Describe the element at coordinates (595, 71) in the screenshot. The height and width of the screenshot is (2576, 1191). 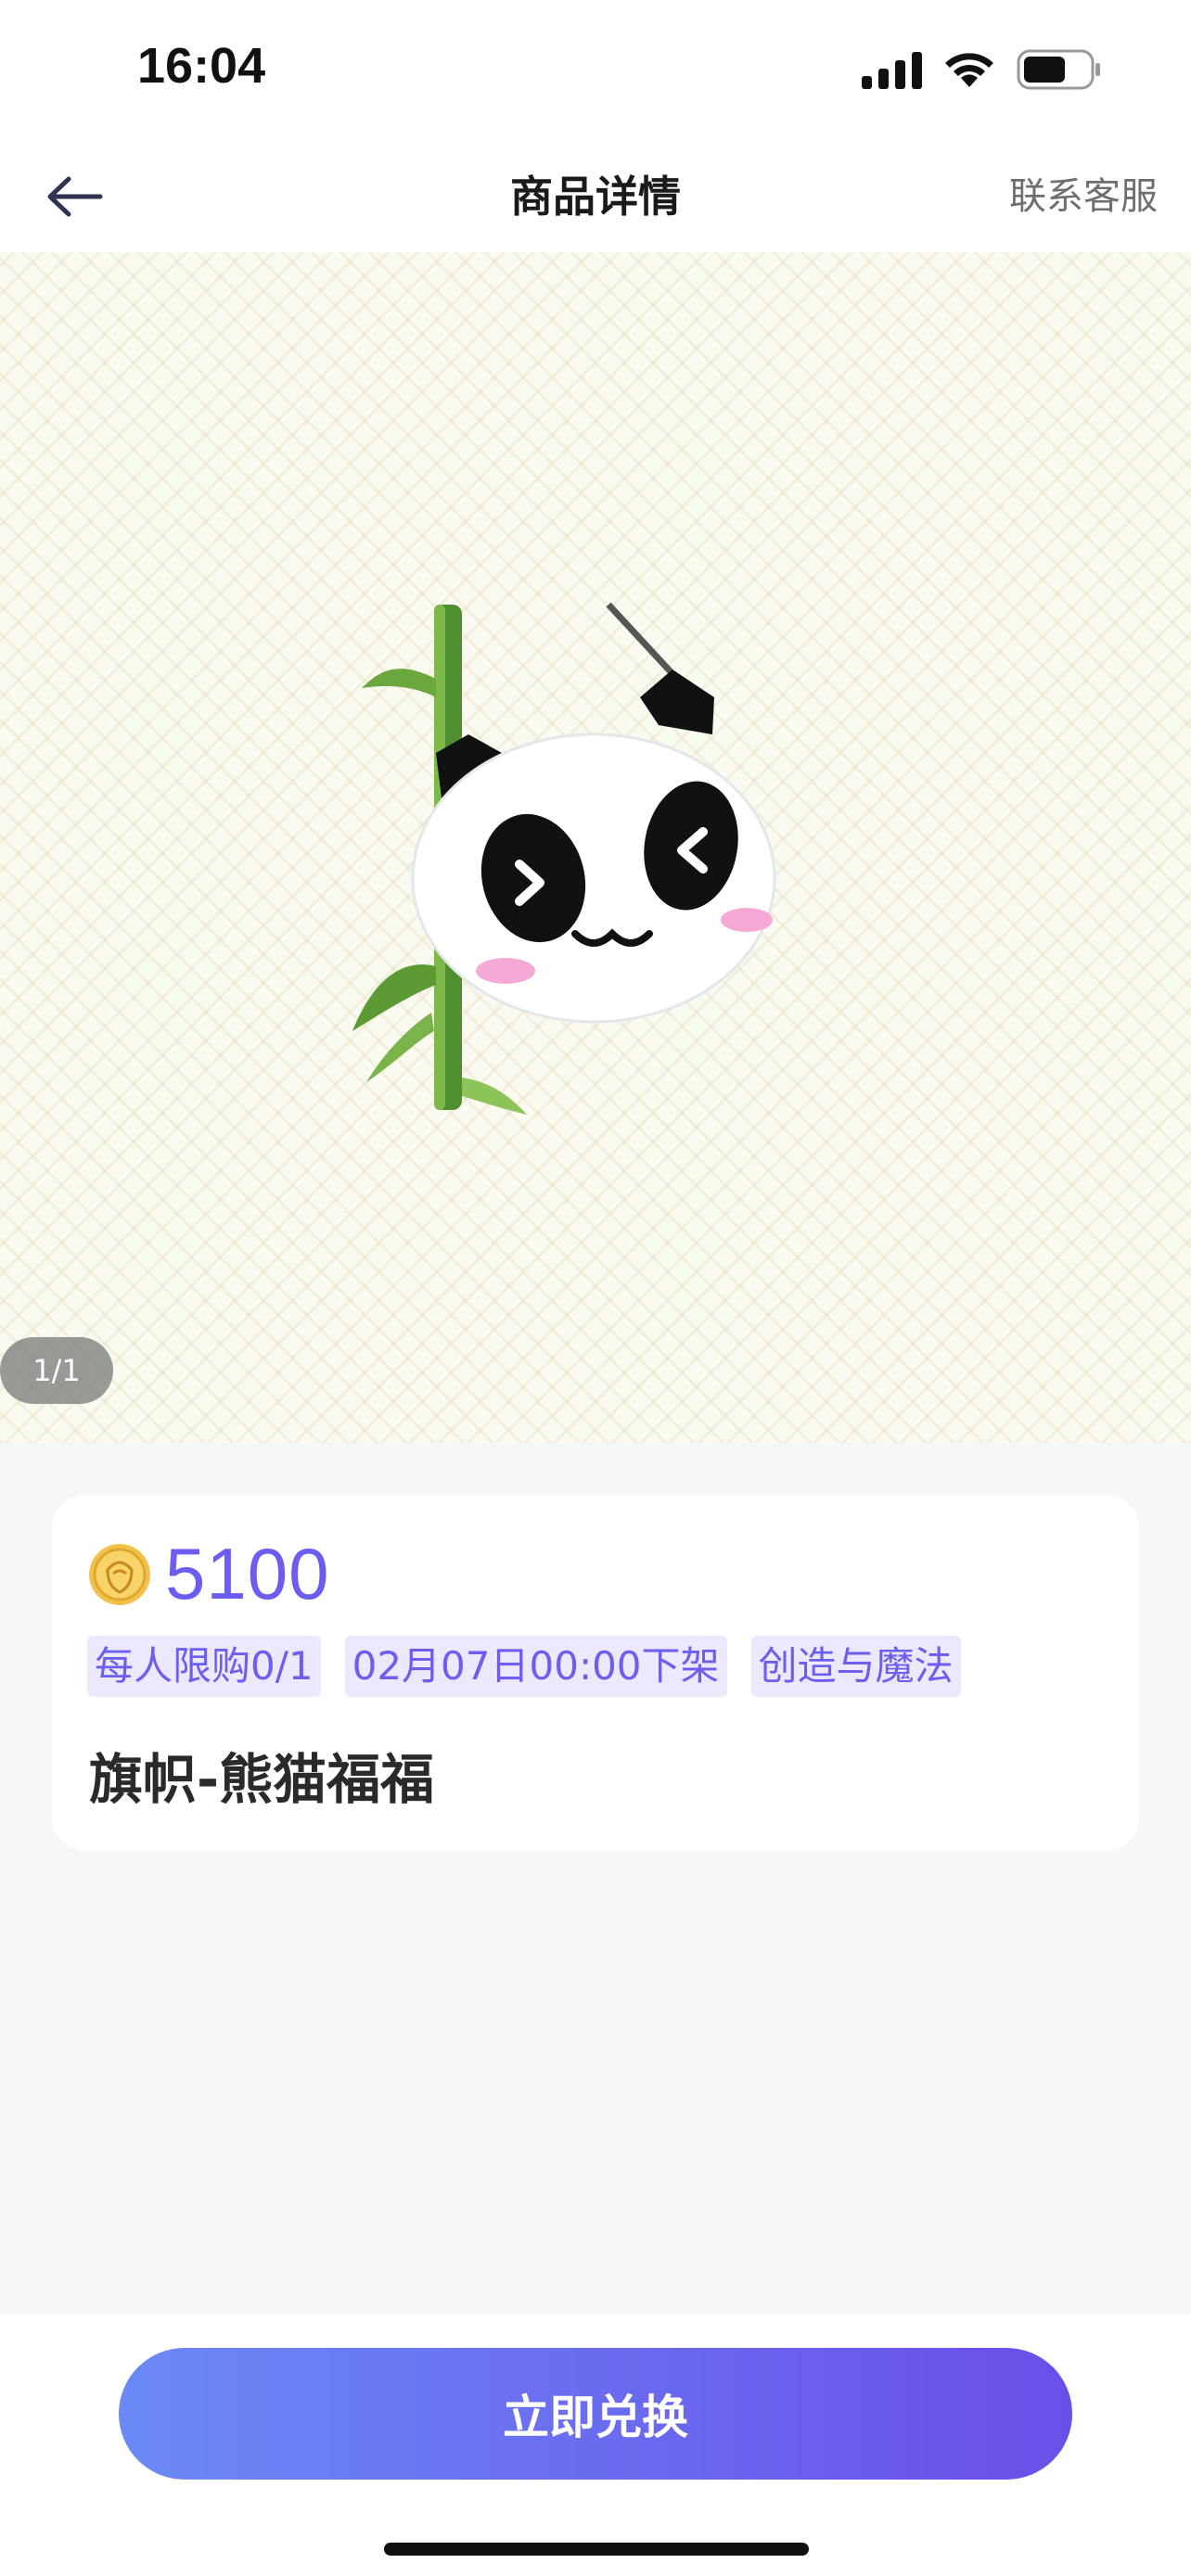
I see `status-bar: 16:04` at that location.